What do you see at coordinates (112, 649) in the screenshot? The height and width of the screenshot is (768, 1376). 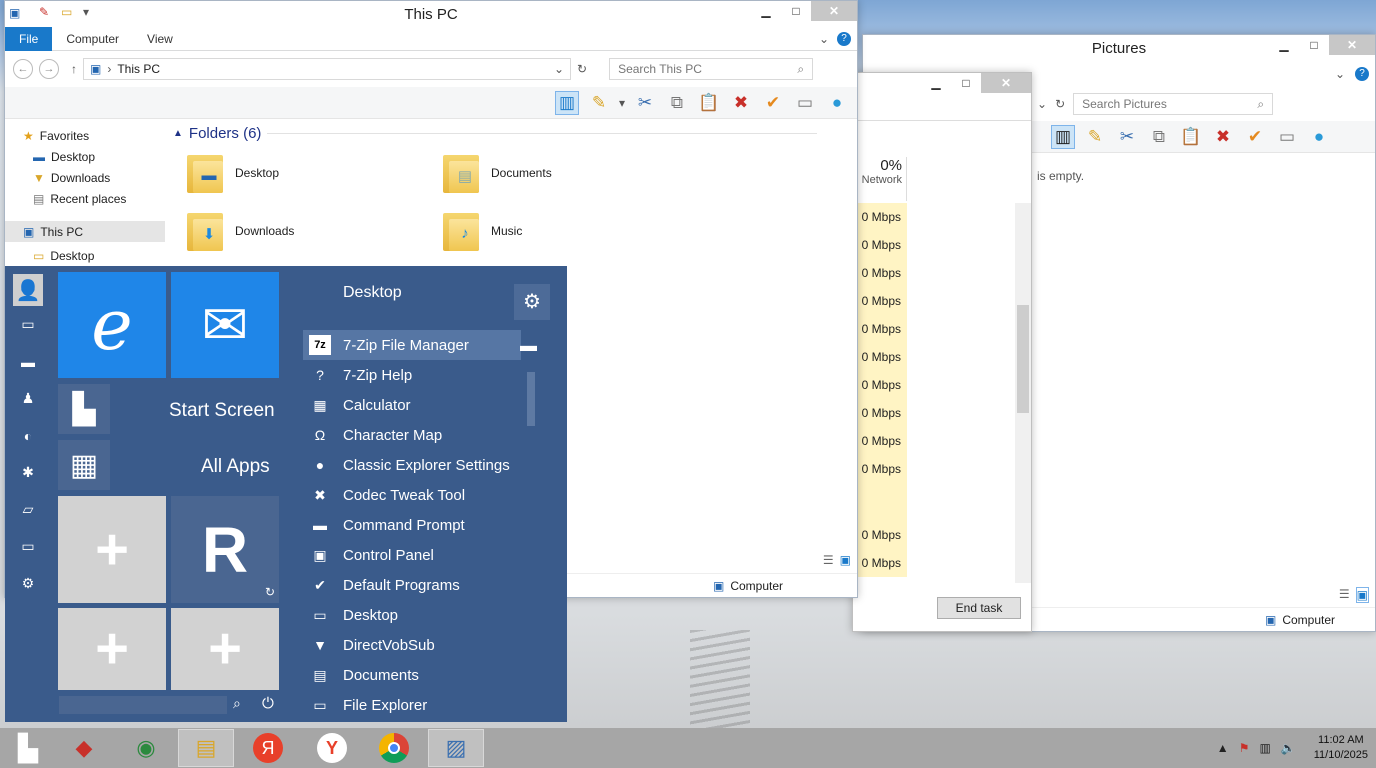 I see `pin-tile-2: +` at bounding box center [112, 649].